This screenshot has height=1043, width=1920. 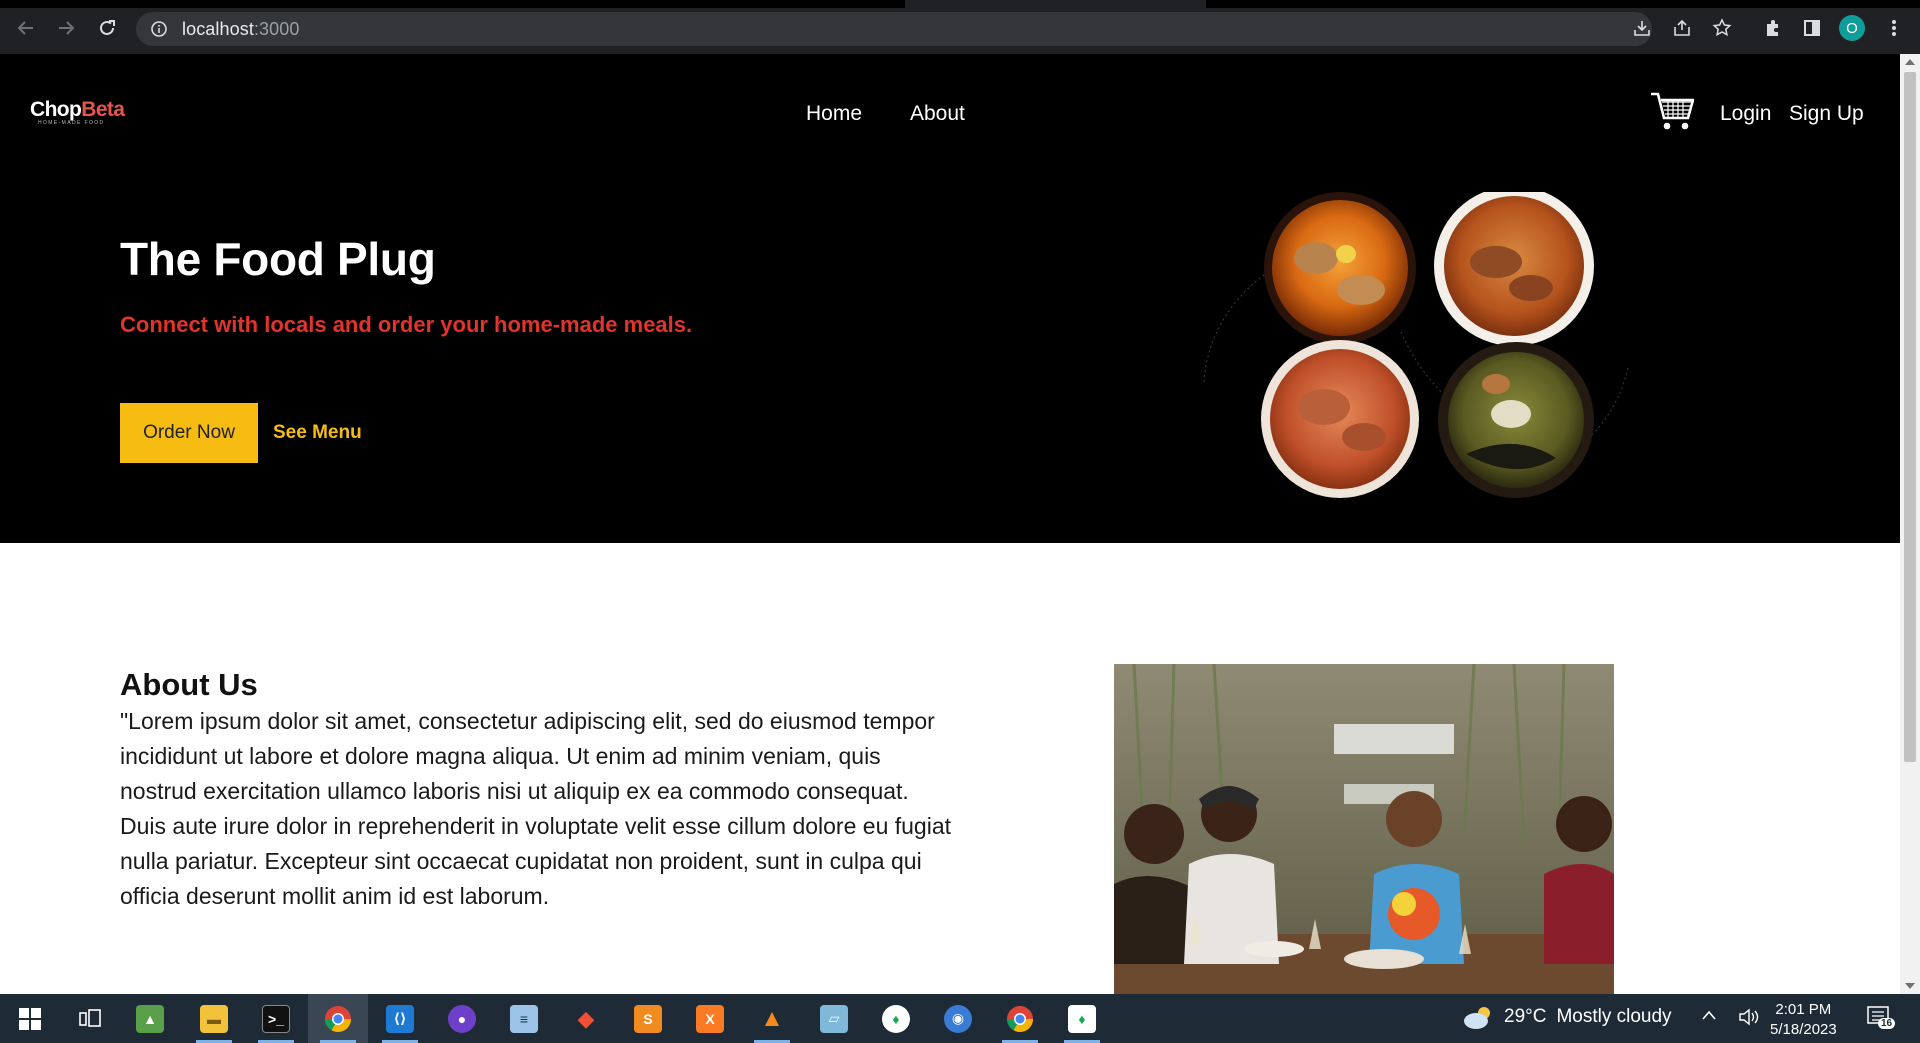 I want to click on cloud-icon, so click(x=1479, y=1017).